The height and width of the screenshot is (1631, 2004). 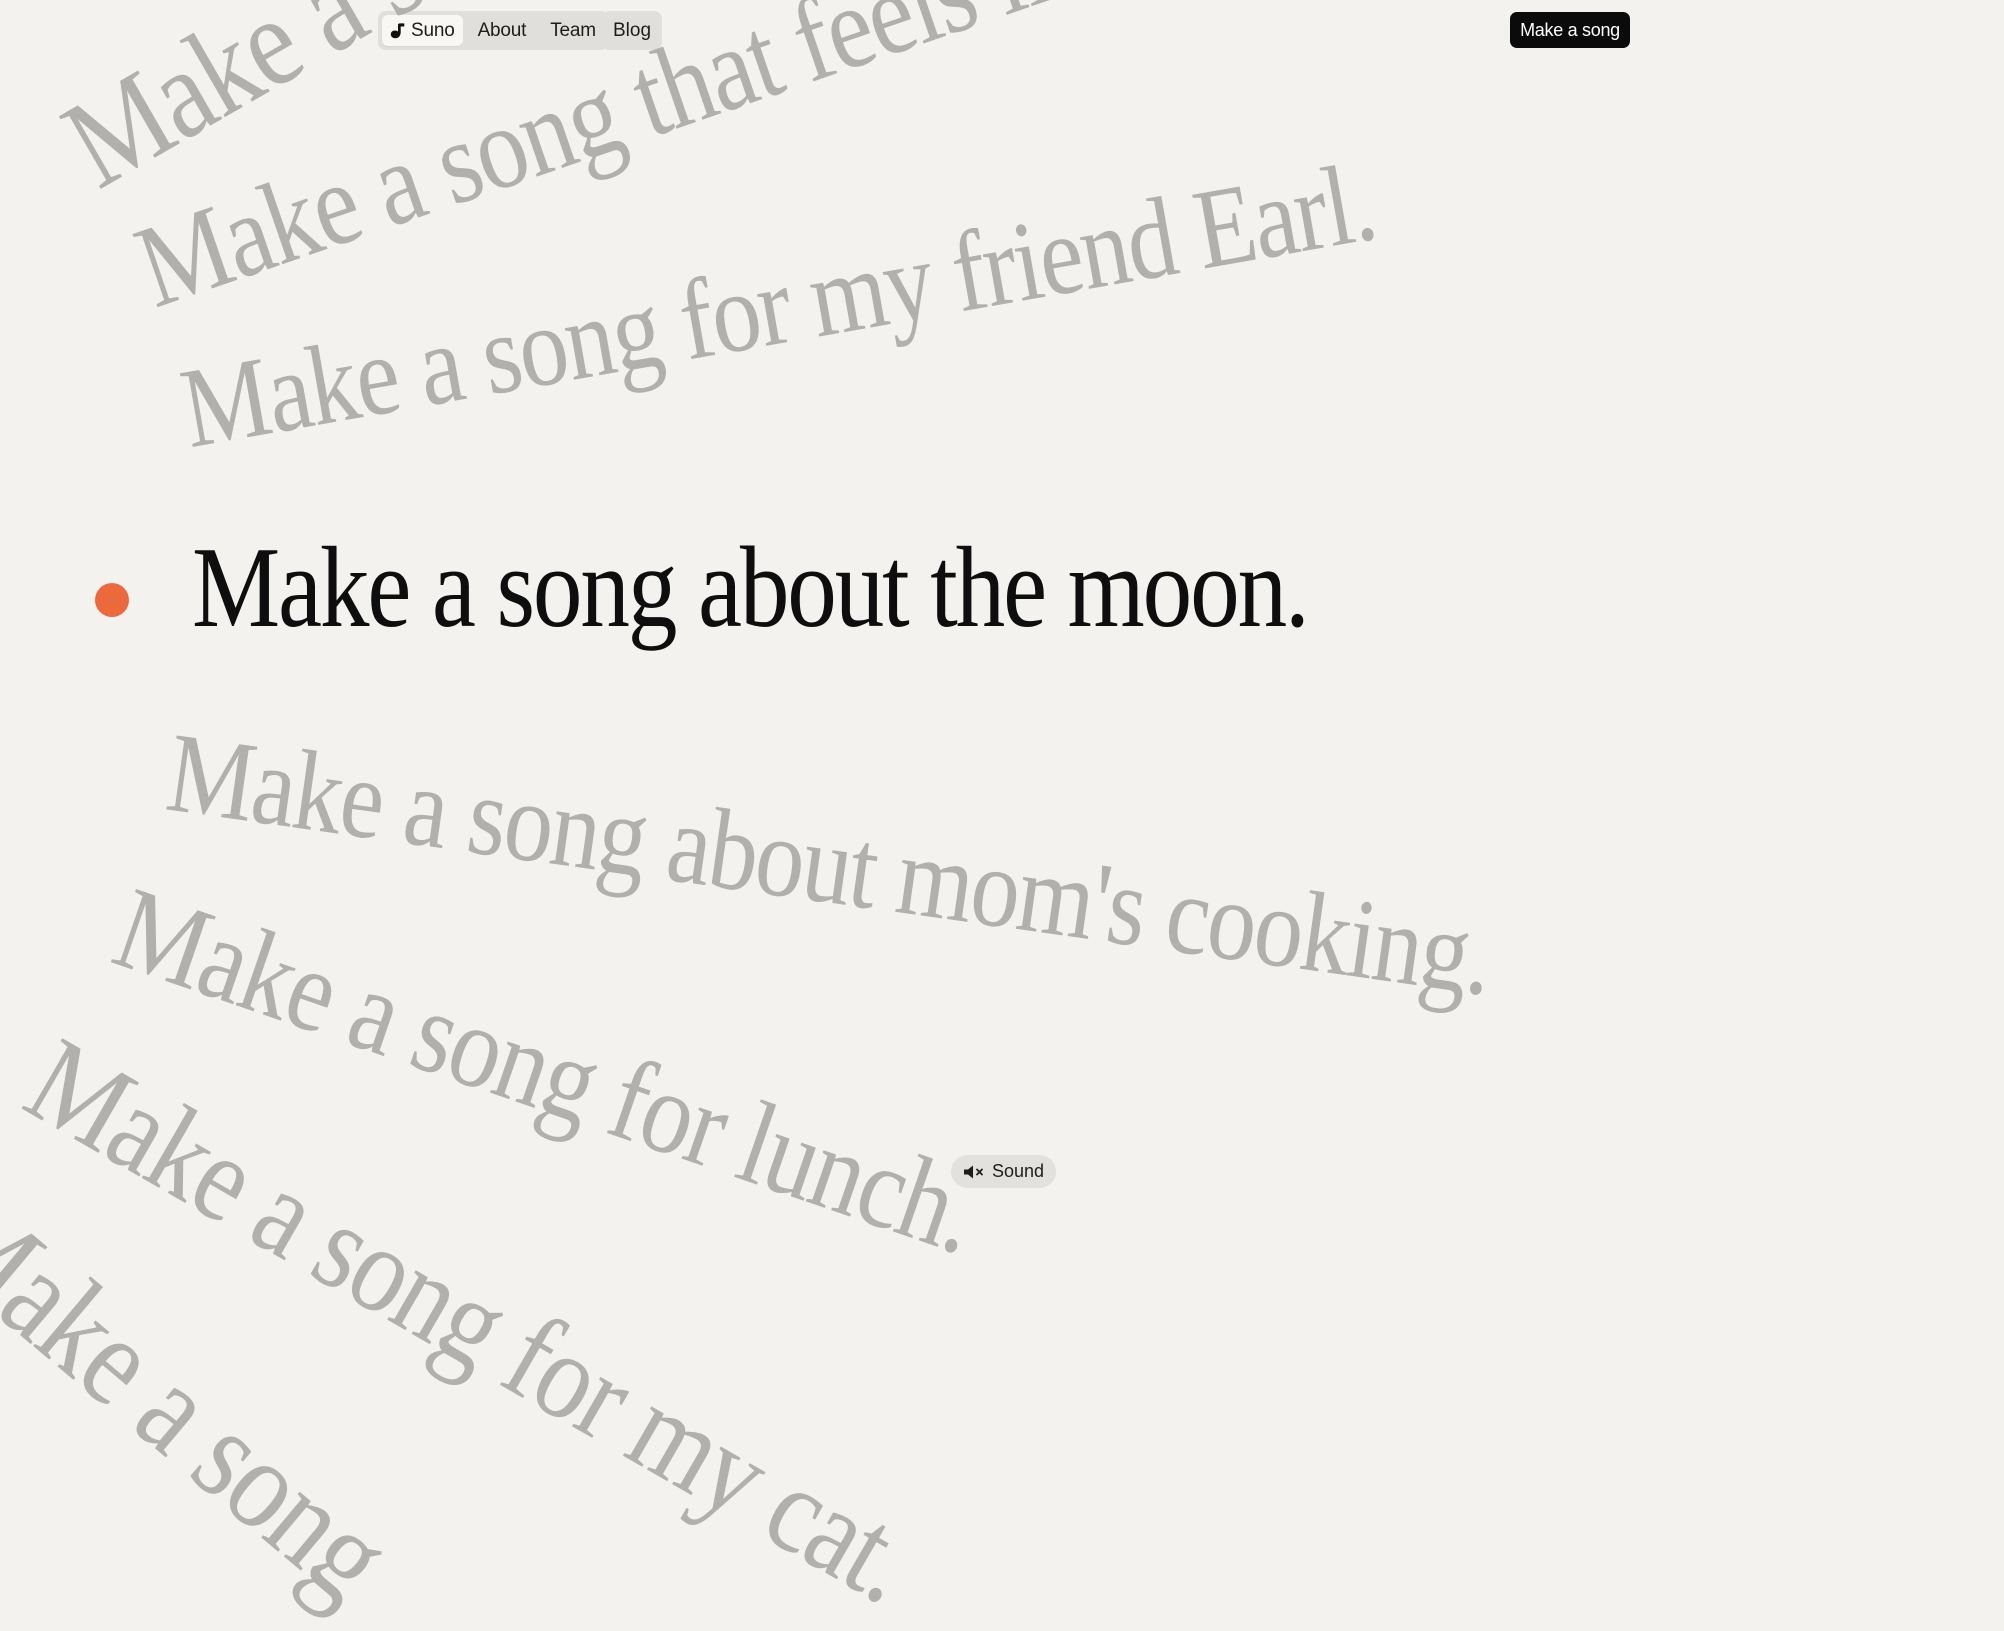 I want to click on nav-about: About, so click(x=502, y=30).